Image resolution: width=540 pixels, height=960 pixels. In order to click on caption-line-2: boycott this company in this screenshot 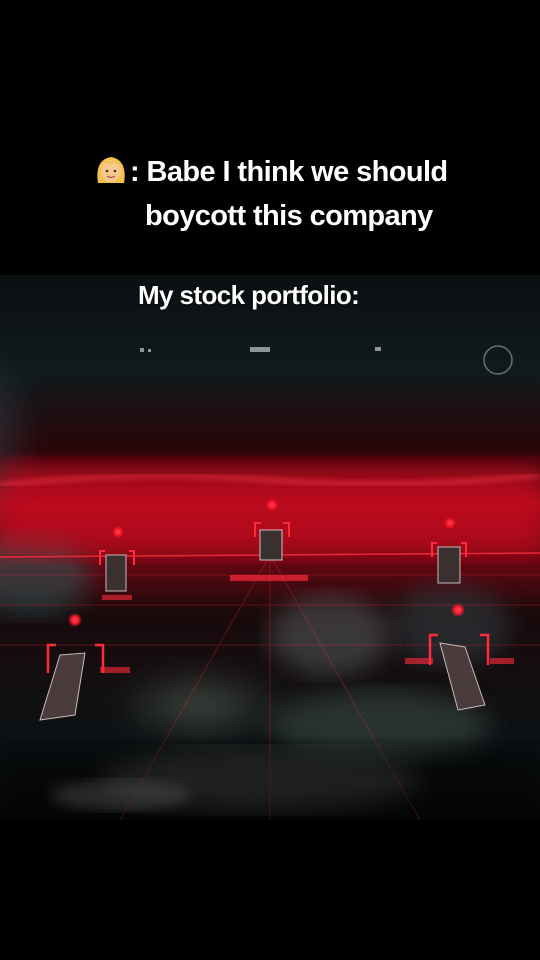, I will do `click(289, 216)`.